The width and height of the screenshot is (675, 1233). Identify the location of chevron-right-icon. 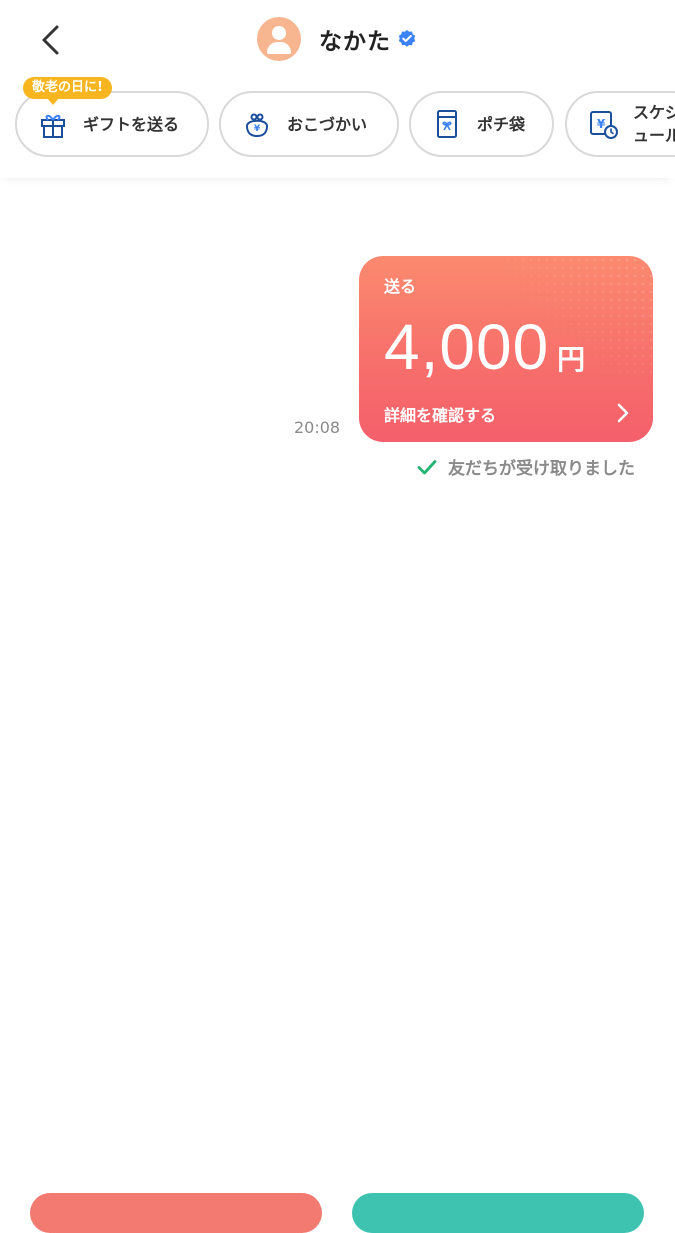
(623, 413).